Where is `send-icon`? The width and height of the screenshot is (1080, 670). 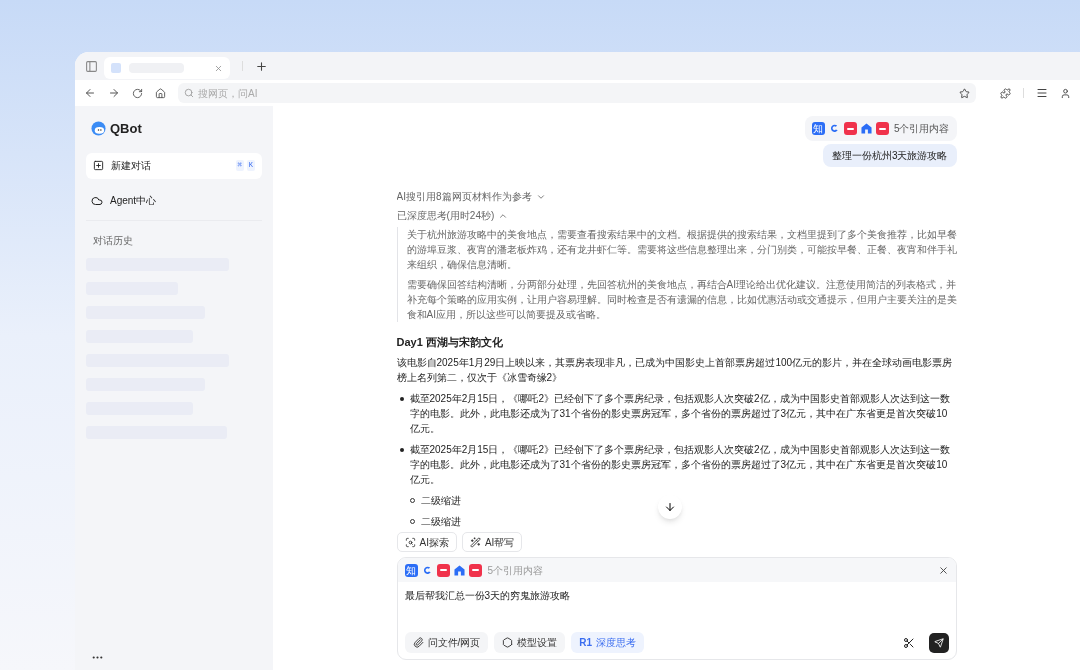
send-icon is located at coordinates (938, 642).